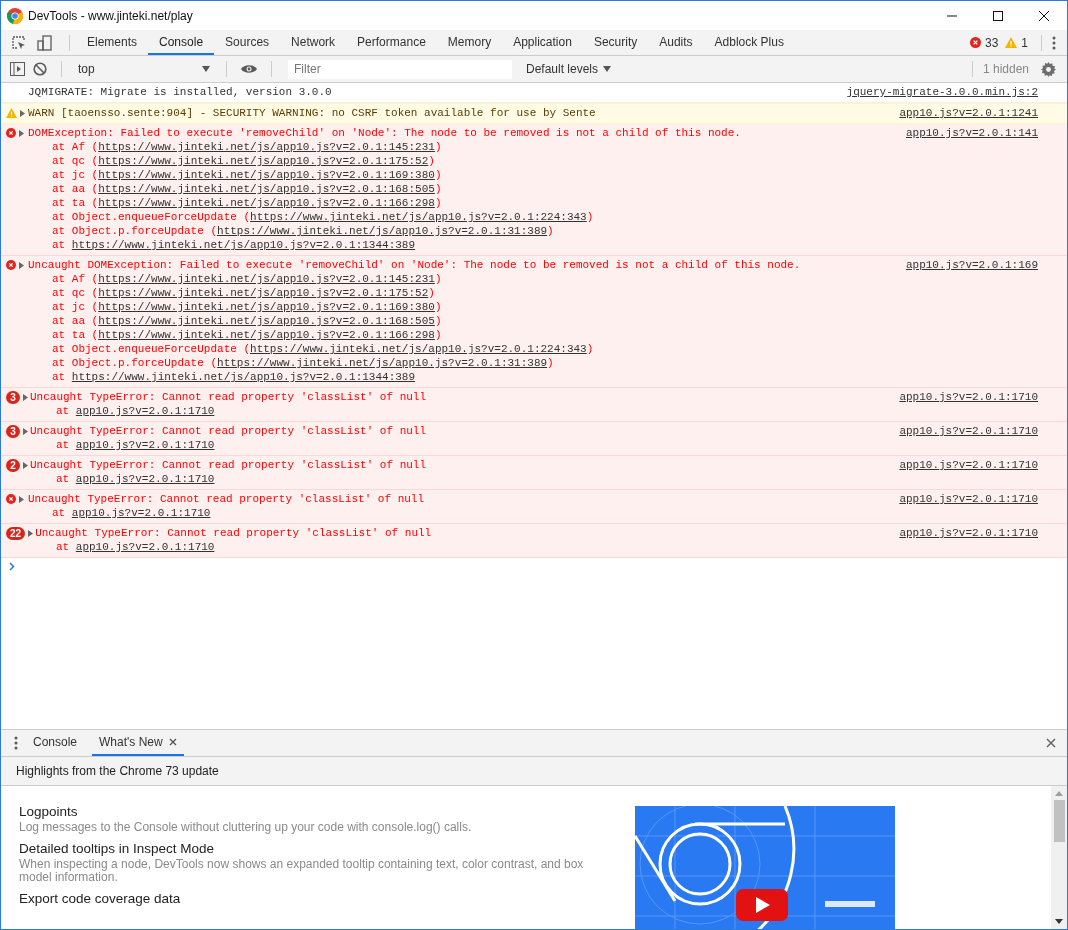  I want to click on clear-console-icon, so click(40, 69).